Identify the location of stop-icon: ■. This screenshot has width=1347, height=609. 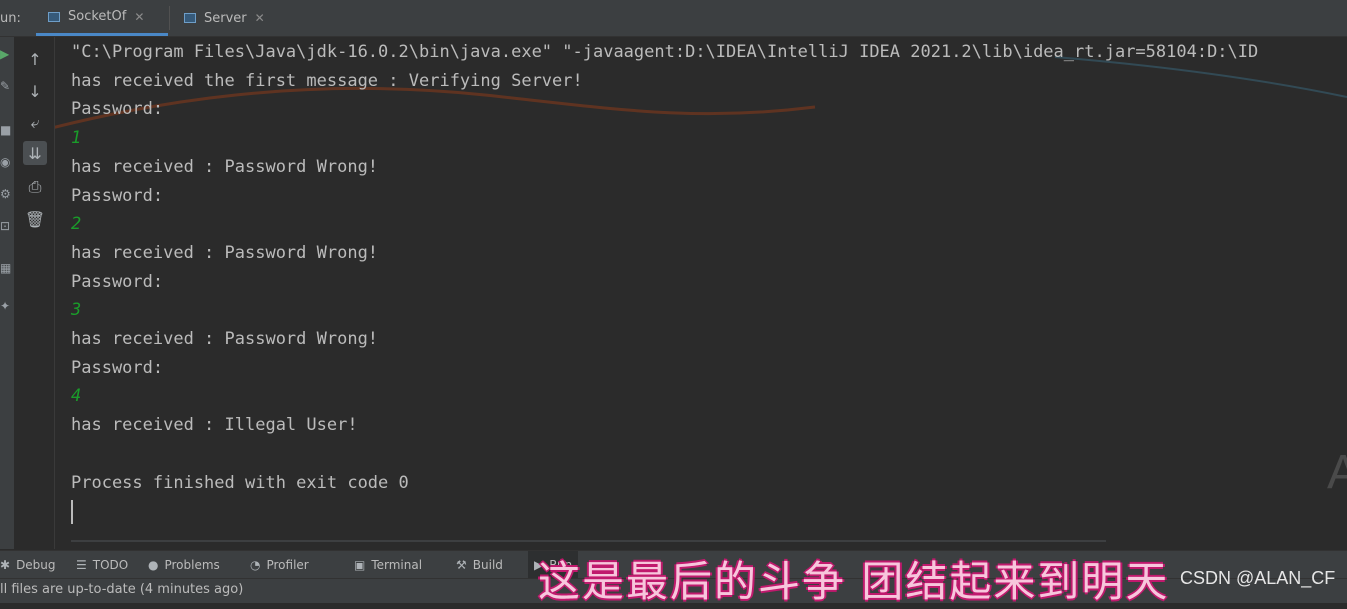
(5, 130).